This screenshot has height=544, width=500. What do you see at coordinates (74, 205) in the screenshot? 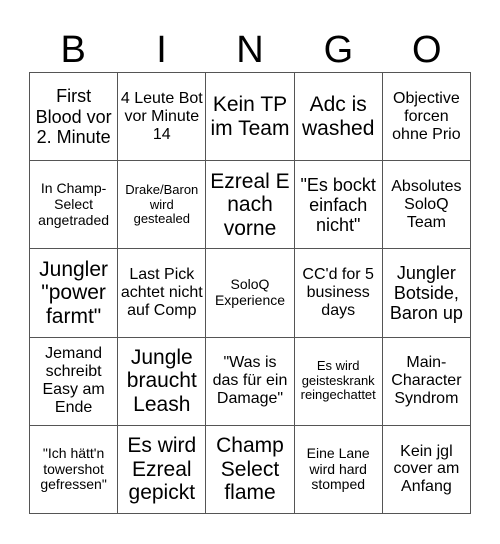
I see `bingo-cell: In Champ-Select angetraded` at bounding box center [74, 205].